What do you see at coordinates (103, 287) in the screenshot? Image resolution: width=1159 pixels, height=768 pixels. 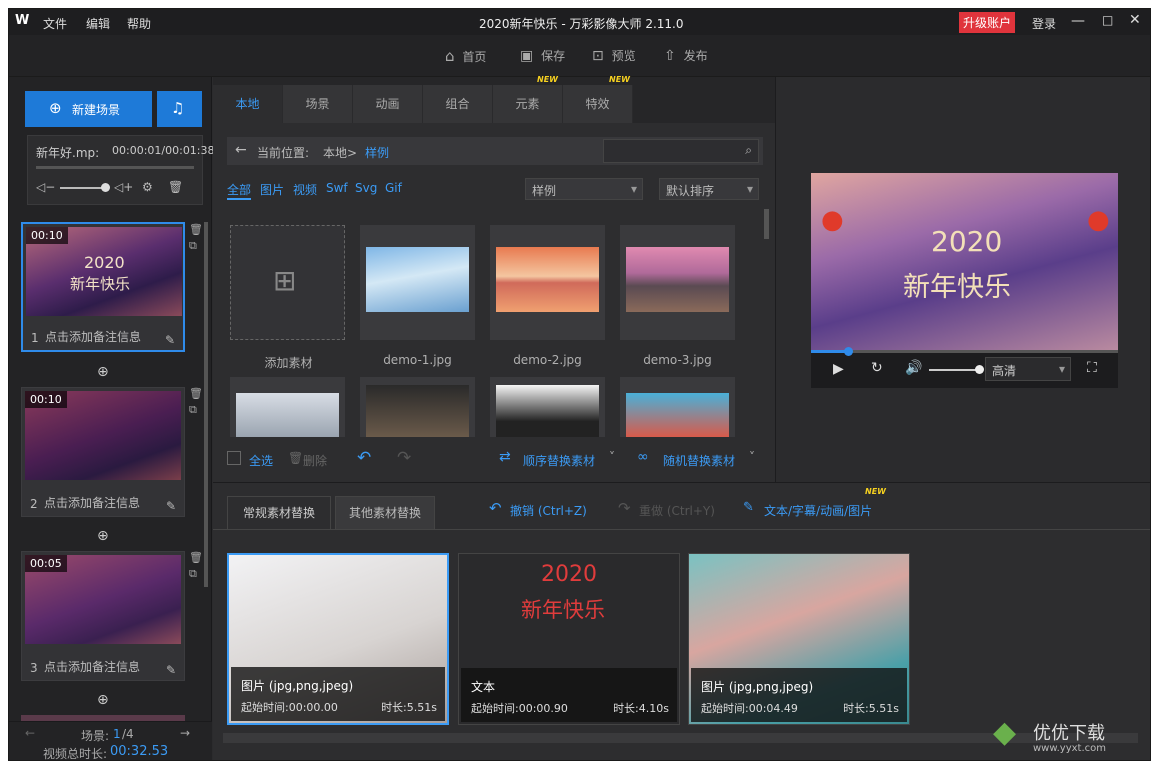 I see `scene-card-1: 2020 新年快乐 00:10 1 点击添加备注信息 ✎` at bounding box center [103, 287].